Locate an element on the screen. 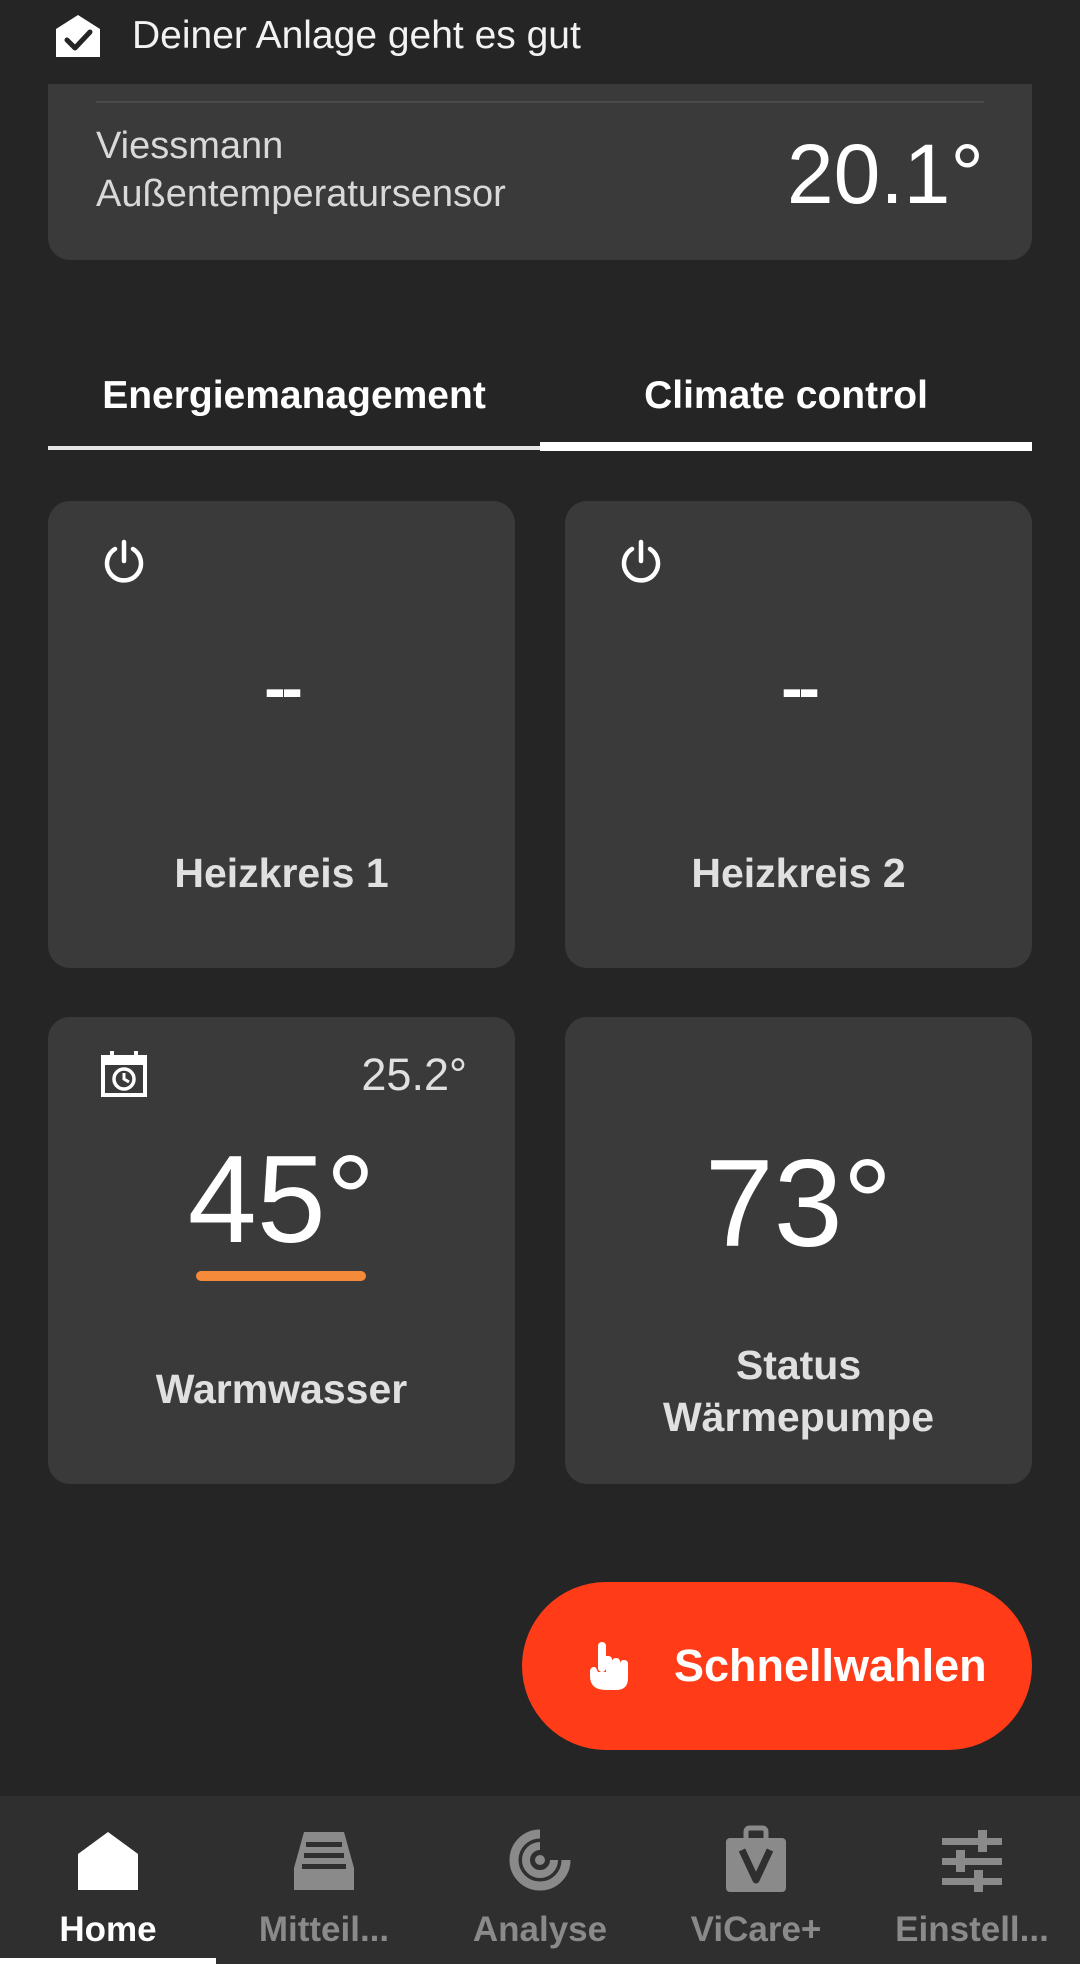  nav-vicare-plus-label: ViCare+ is located at coordinates (756, 1929).